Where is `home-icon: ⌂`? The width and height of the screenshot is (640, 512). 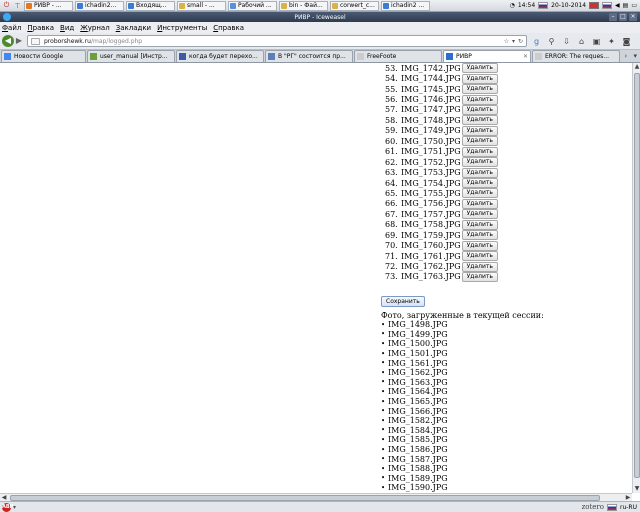 home-icon: ⌂ is located at coordinates (581, 41).